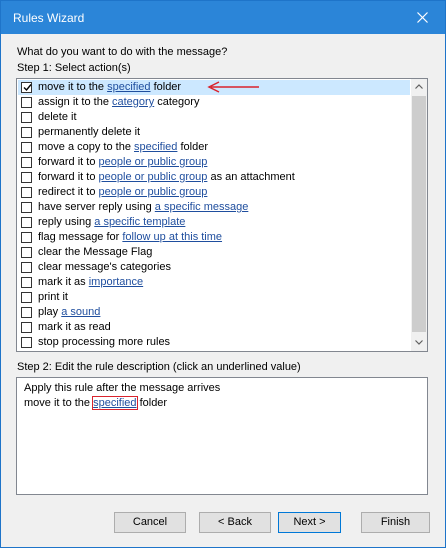 This screenshot has width=446, height=548. What do you see at coordinates (214, 192) in the screenshot?
I see `action-item: redirect it to people or public group` at bounding box center [214, 192].